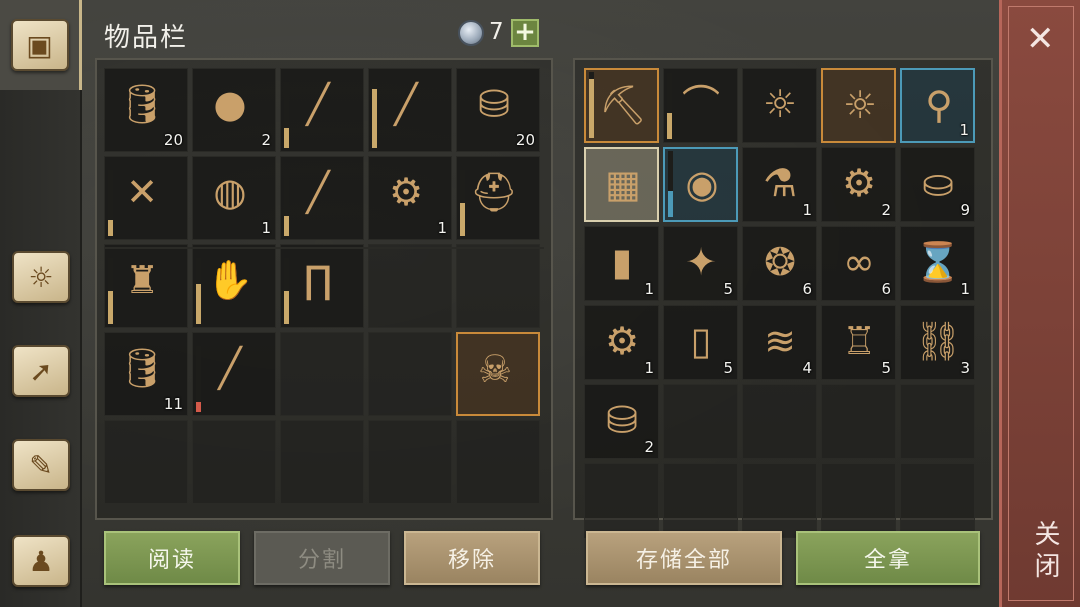 The height and width of the screenshot is (607, 1080). Describe the element at coordinates (172, 558) in the screenshot. I see `read-button: 阅读` at that location.